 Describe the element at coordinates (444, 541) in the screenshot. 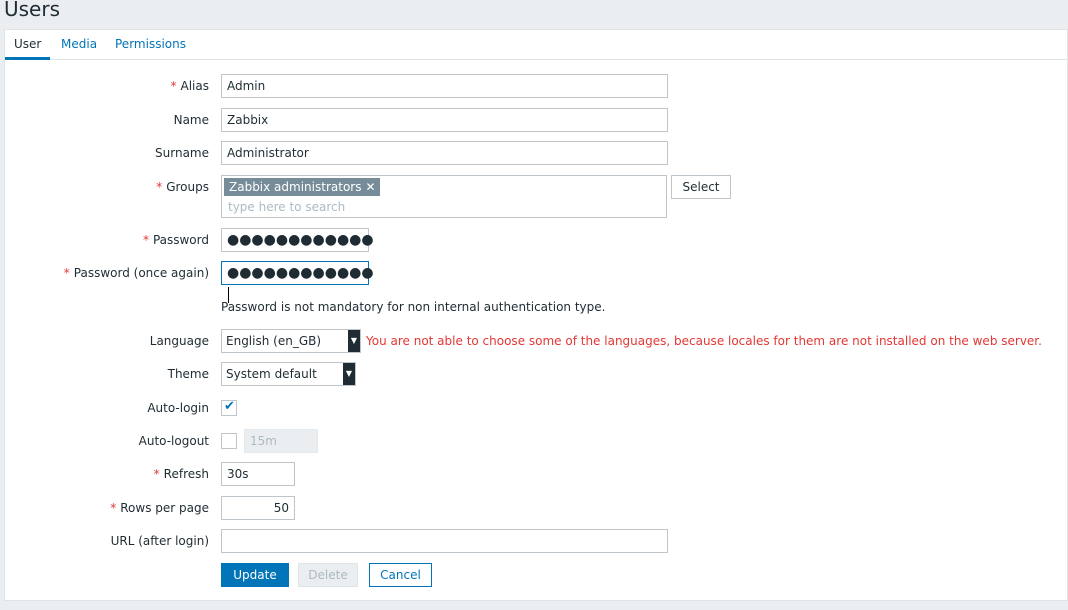

I see `url-input` at that location.